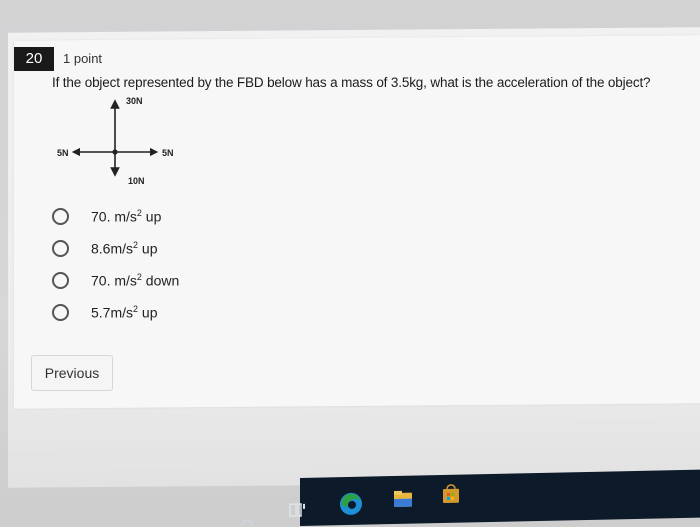  I want to click on previous-button: Previous, so click(72, 373).